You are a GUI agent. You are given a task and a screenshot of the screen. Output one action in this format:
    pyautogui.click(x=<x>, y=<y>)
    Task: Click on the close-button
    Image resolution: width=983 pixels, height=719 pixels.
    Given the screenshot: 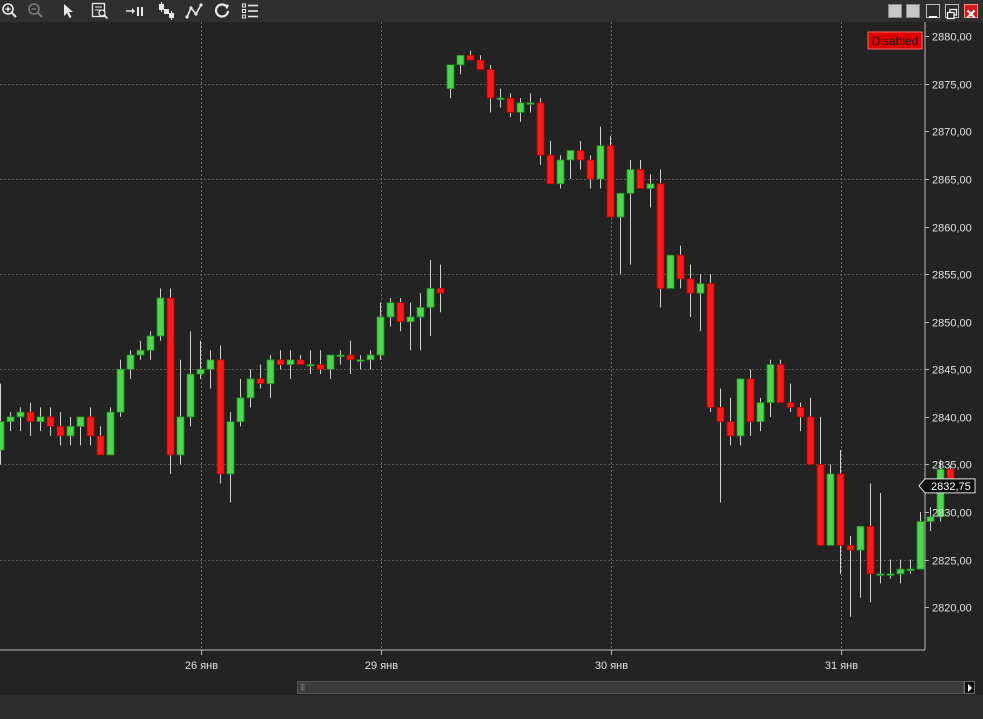 What is the action you would take?
    pyautogui.click(x=971, y=11)
    